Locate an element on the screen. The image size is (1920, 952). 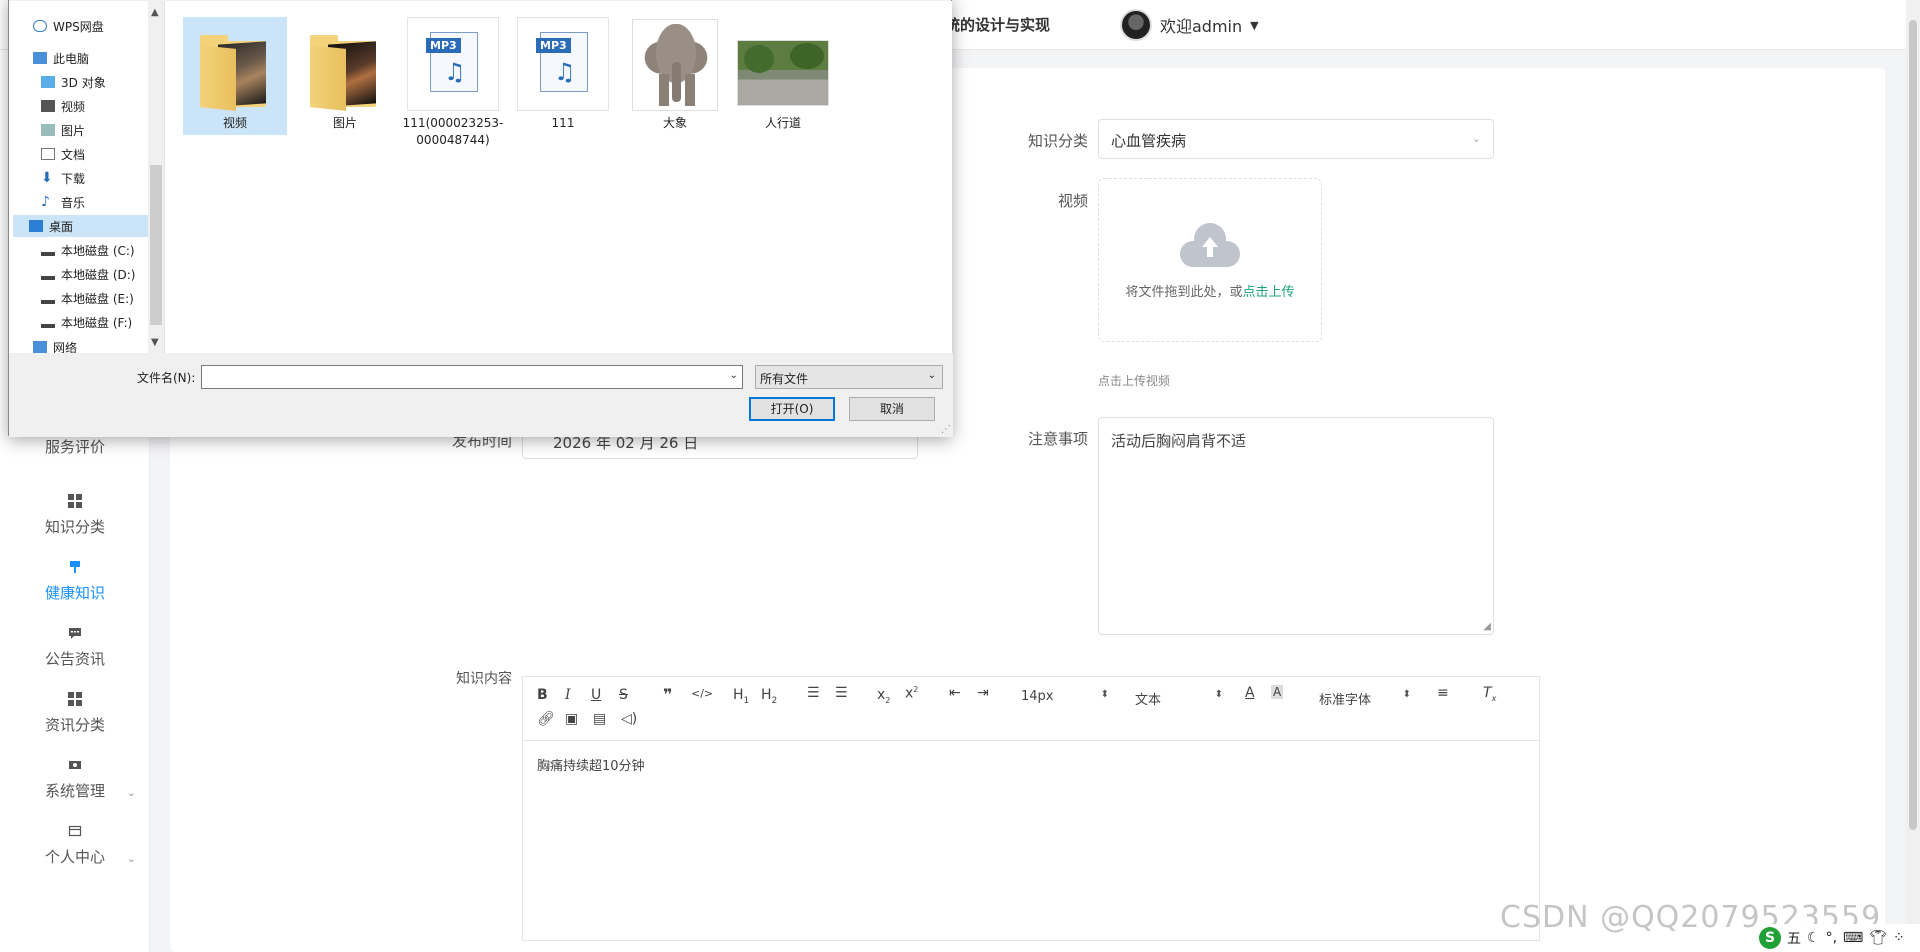
upload-link: 点击上传 is located at coordinates (1269, 292).